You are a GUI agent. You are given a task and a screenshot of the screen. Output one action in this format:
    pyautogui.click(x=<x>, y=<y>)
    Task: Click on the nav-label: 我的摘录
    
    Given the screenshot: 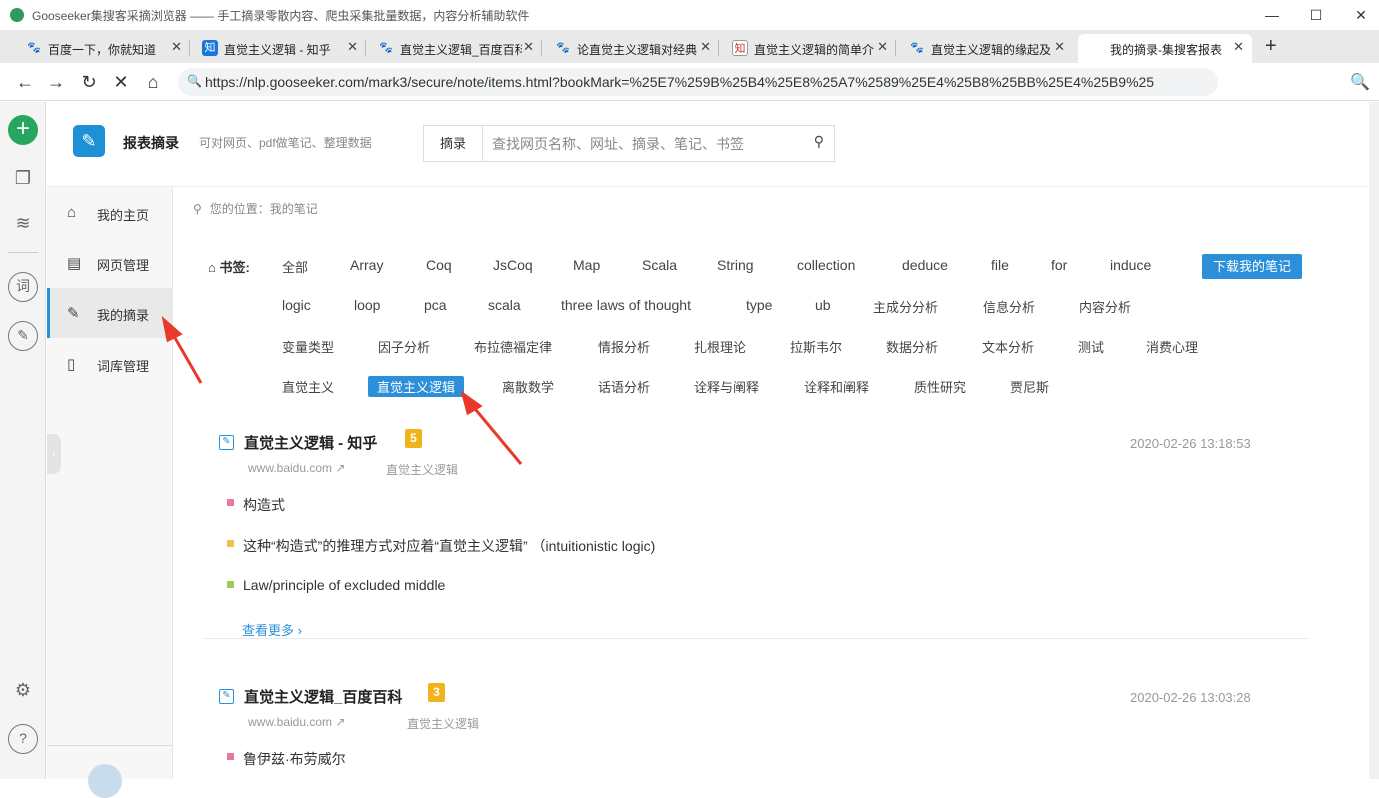 What is the action you would take?
    pyautogui.click(x=123, y=315)
    